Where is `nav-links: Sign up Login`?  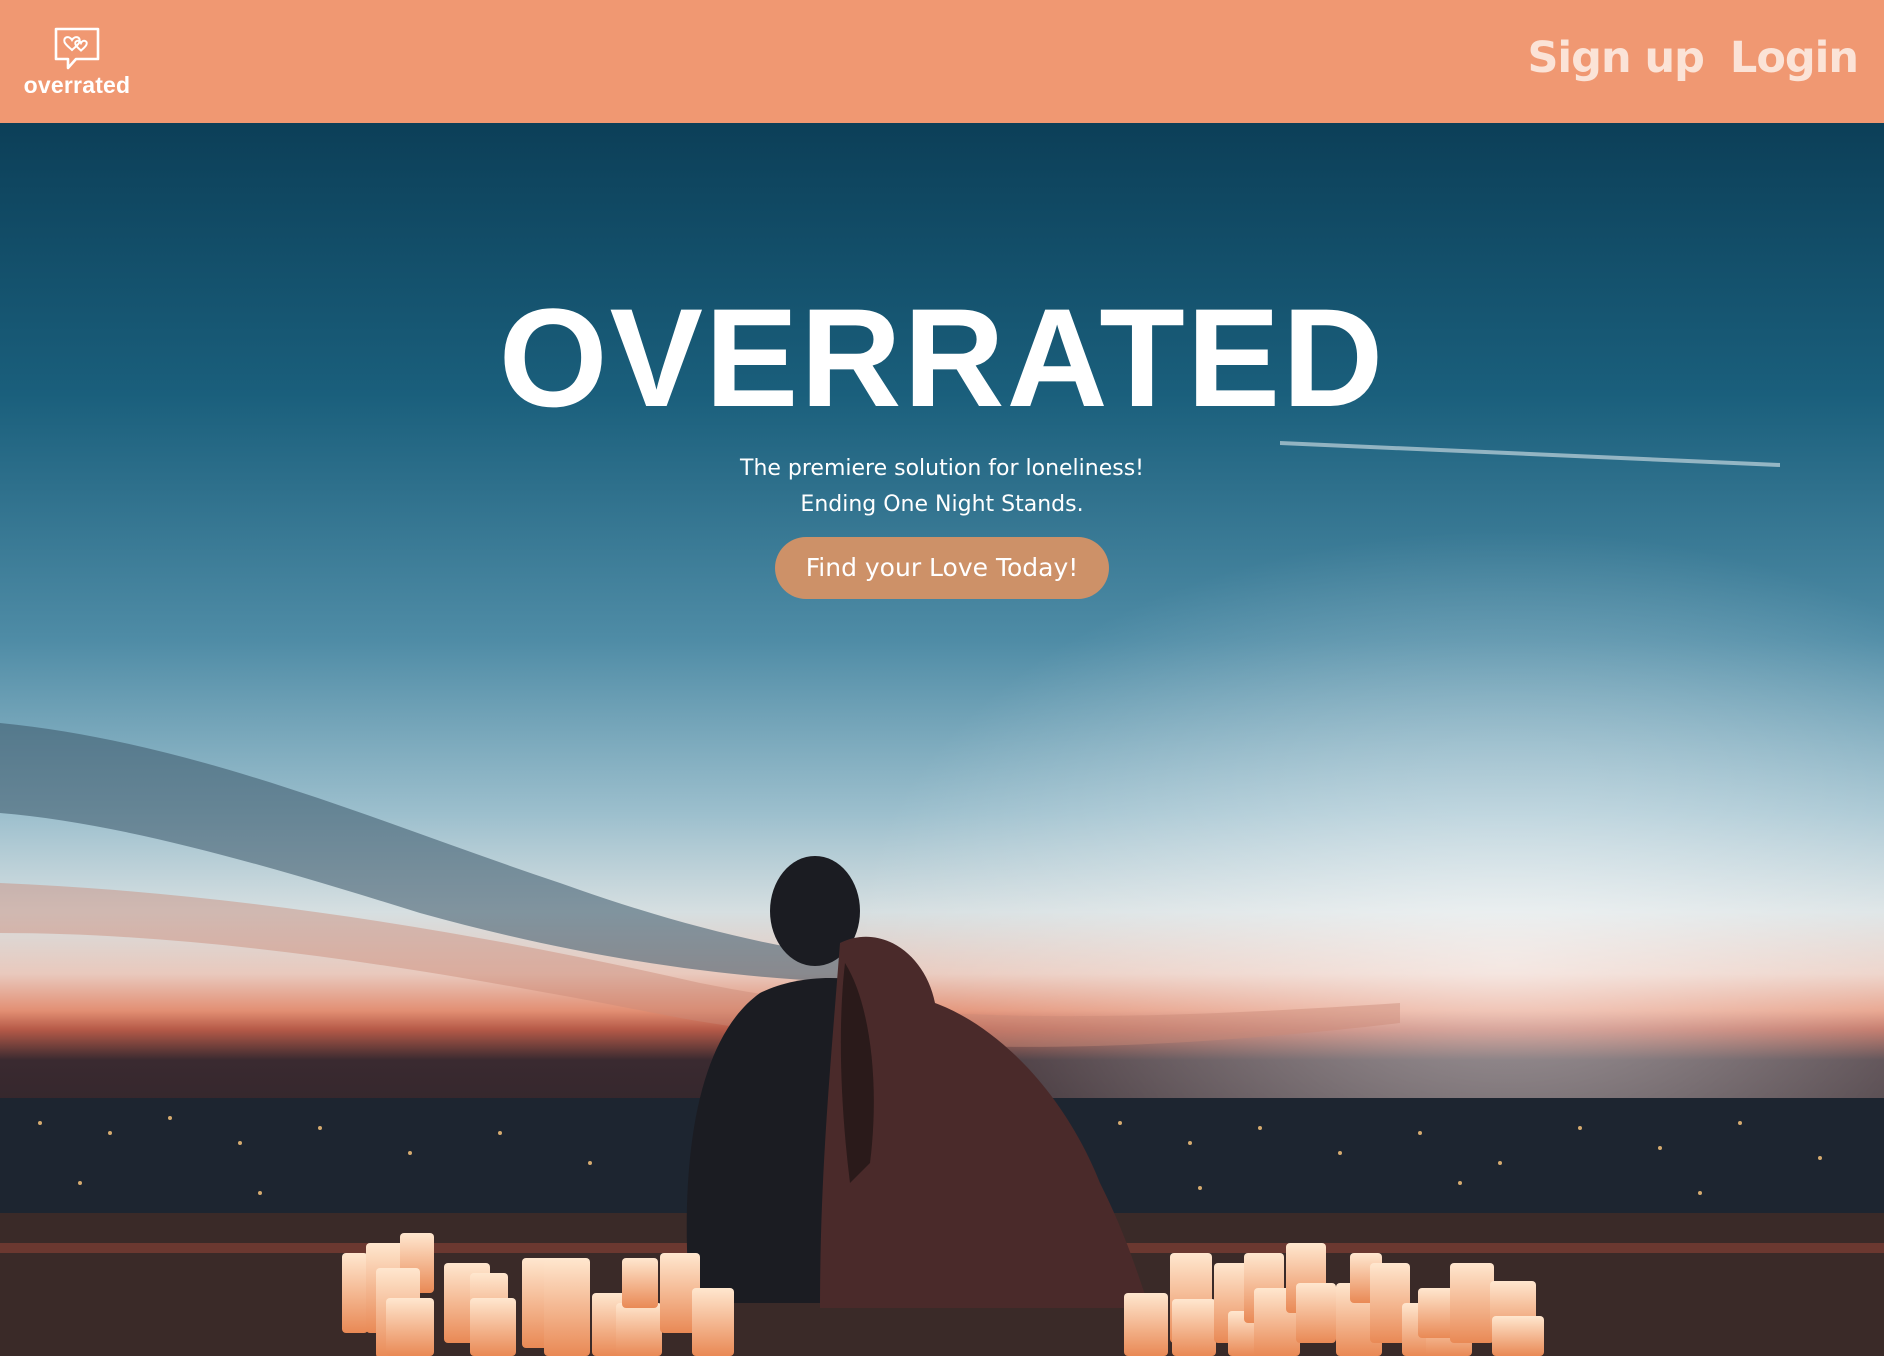 nav-links: Sign up Login is located at coordinates (1693, 58).